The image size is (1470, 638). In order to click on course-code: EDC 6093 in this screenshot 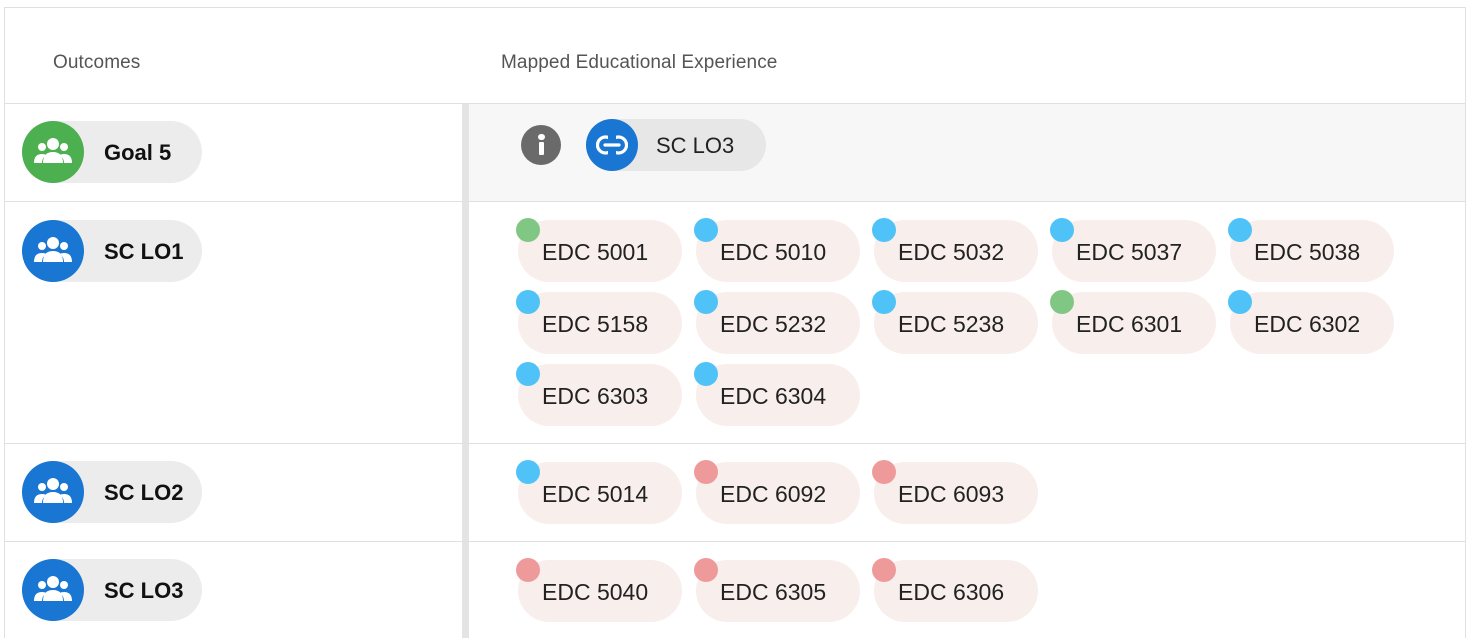, I will do `click(951, 494)`.